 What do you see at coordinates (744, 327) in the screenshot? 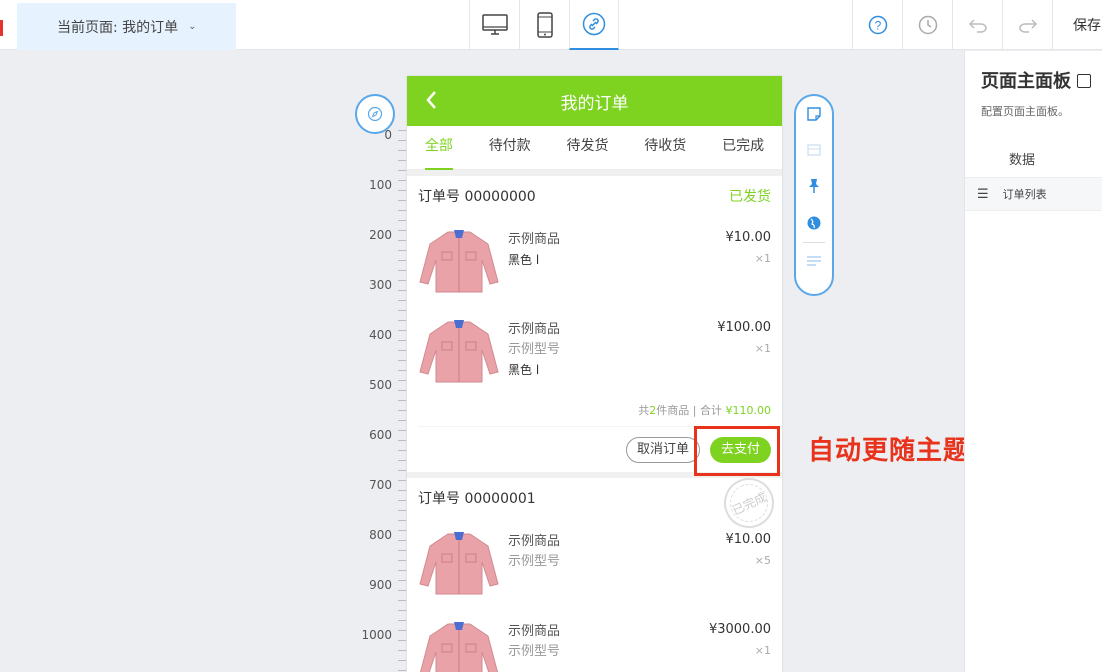
I see `item-price: ¥100.00` at bounding box center [744, 327].